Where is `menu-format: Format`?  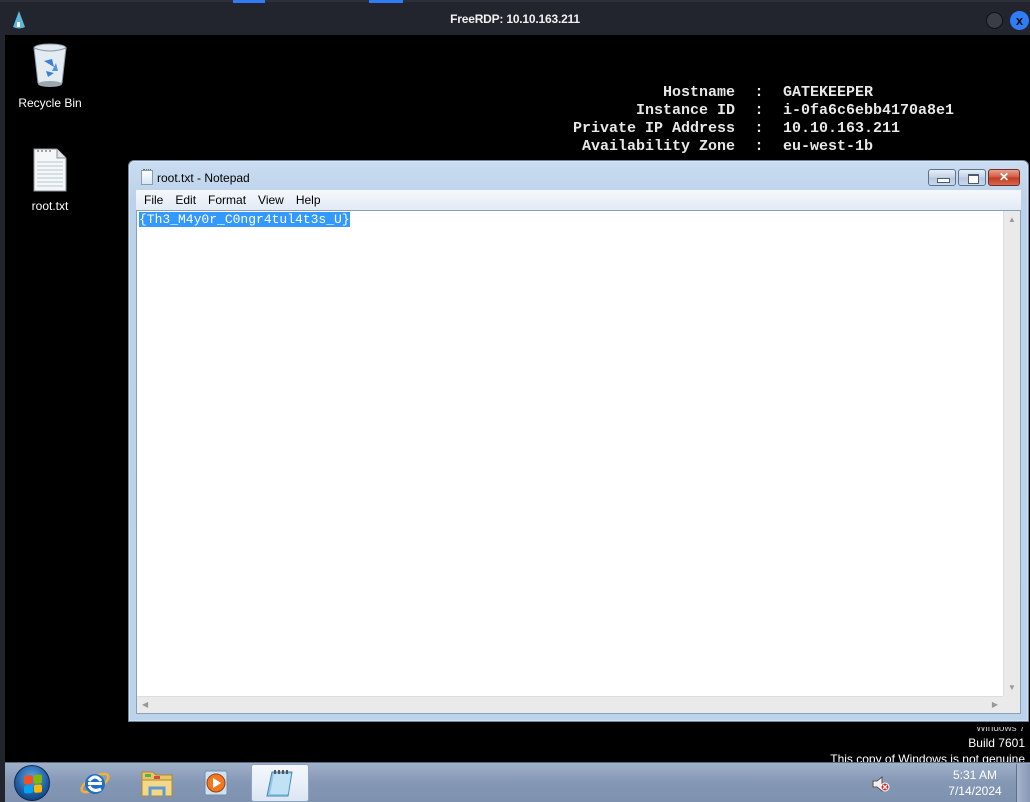
menu-format: Format is located at coordinates (227, 200).